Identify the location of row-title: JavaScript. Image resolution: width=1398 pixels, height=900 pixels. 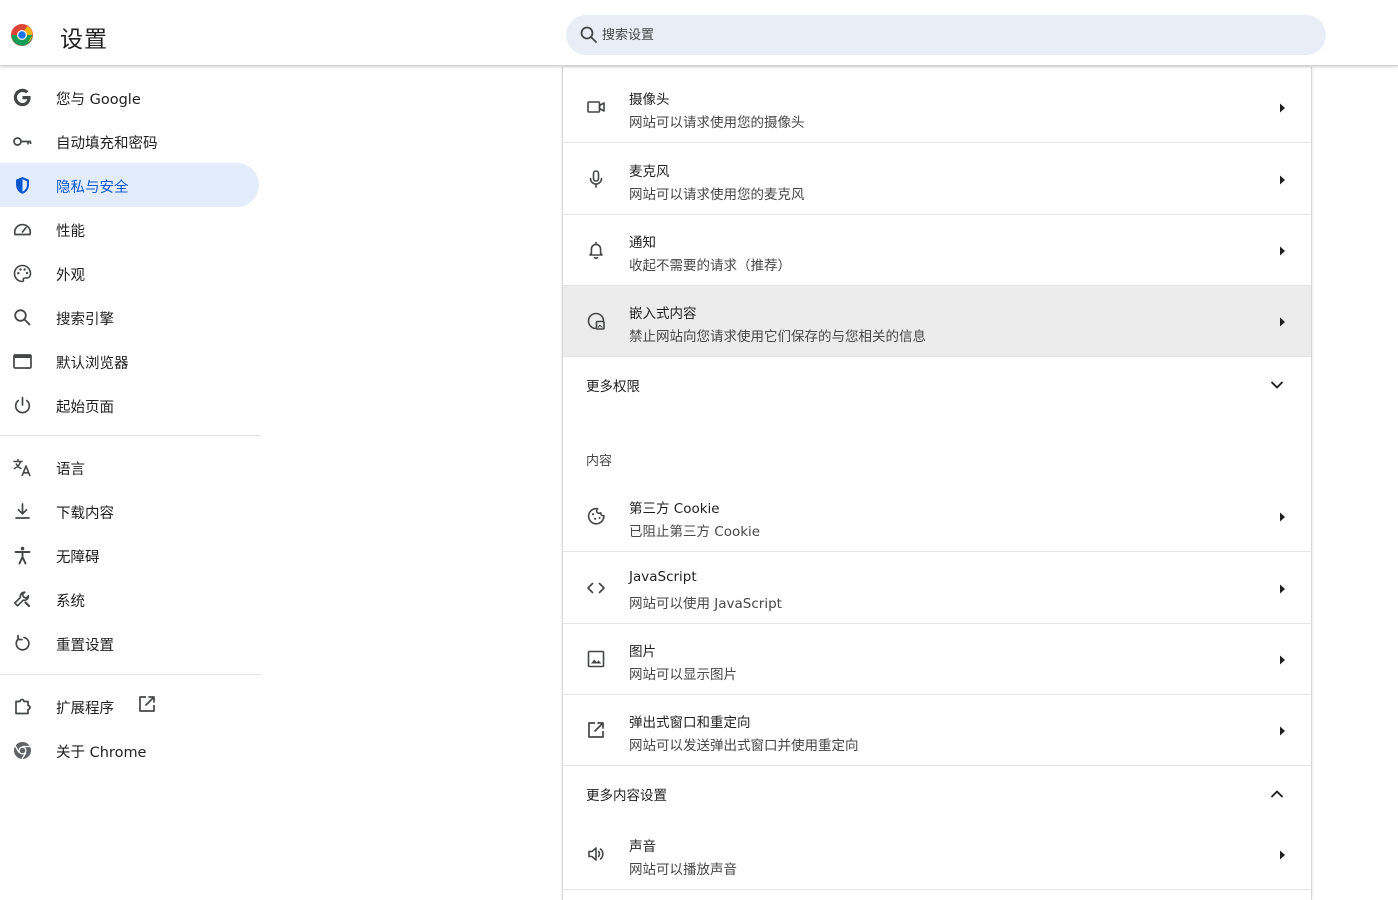
(663, 577).